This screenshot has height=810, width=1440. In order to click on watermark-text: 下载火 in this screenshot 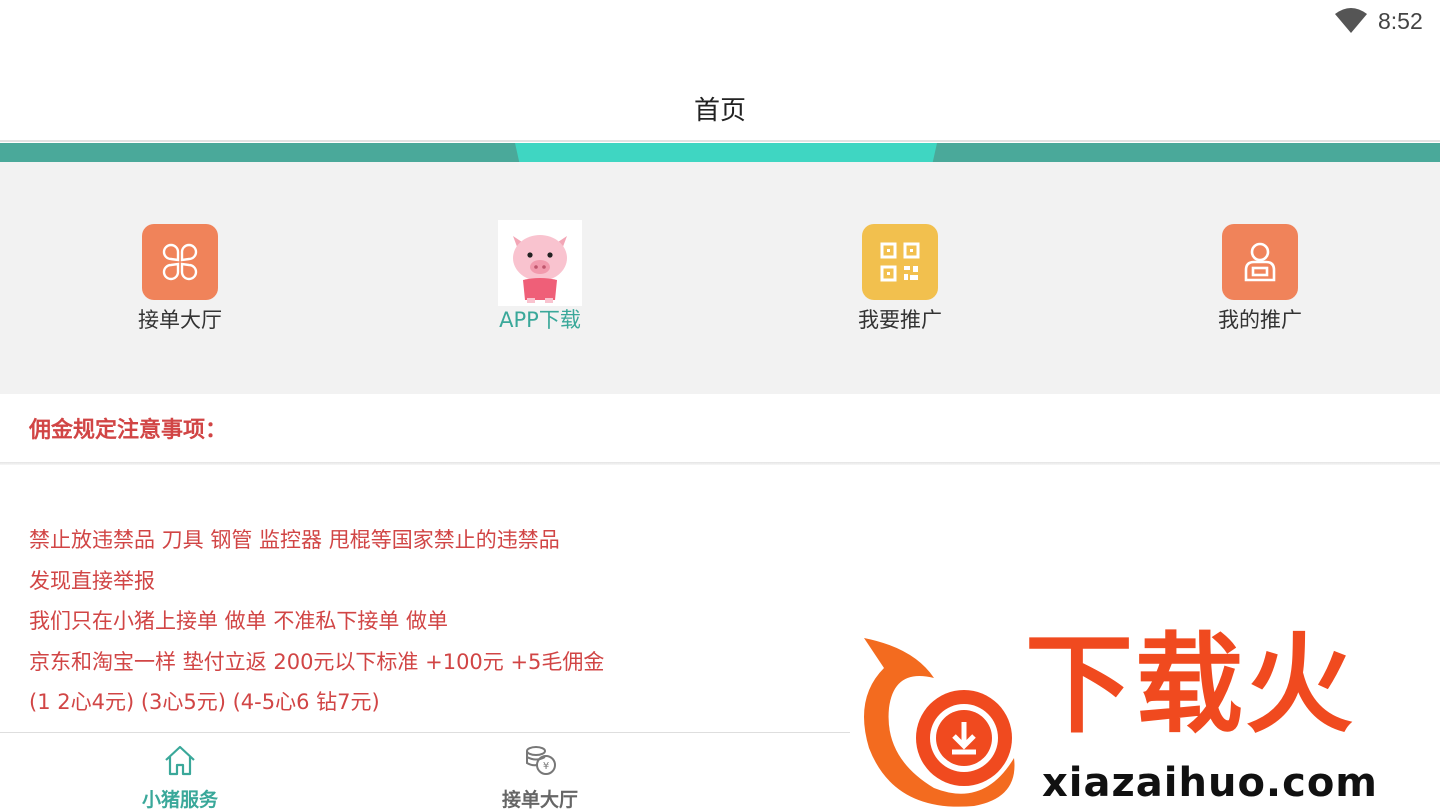, I will do `click(1190, 685)`.